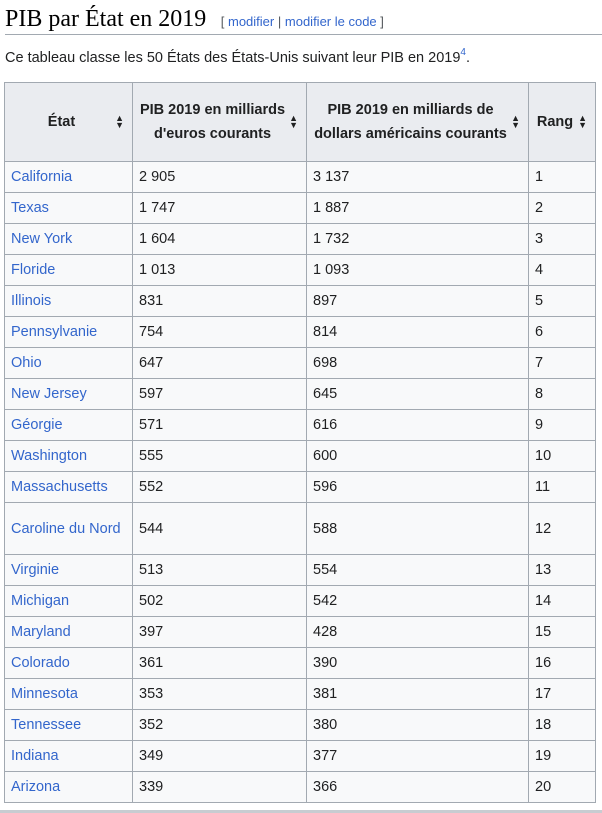 The width and height of the screenshot is (602, 813). I want to click on gdp-usd-cell: 554, so click(417, 570).